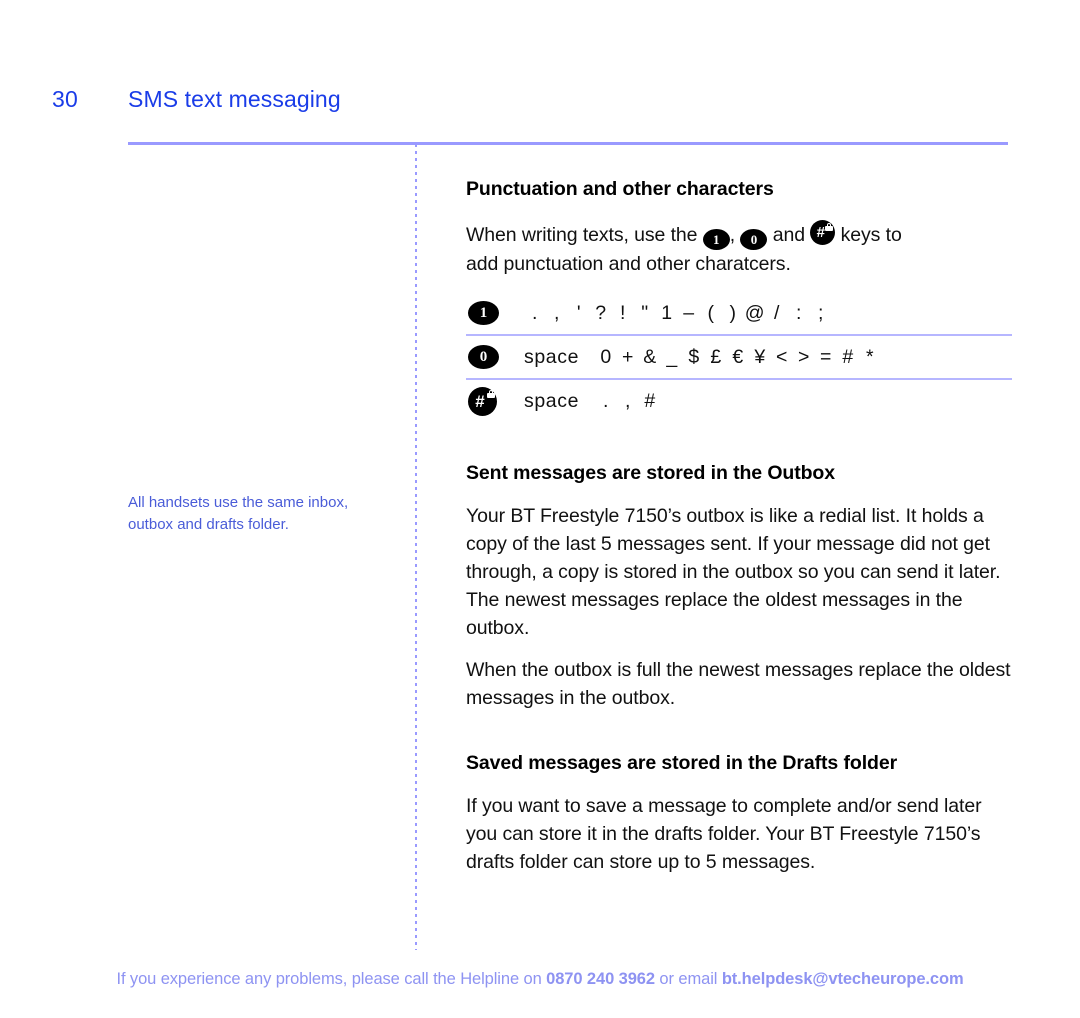  What do you see at coordinates (711, 312) in the screenshot?
I see `punct-char: (` at bounding box center [711, 312].